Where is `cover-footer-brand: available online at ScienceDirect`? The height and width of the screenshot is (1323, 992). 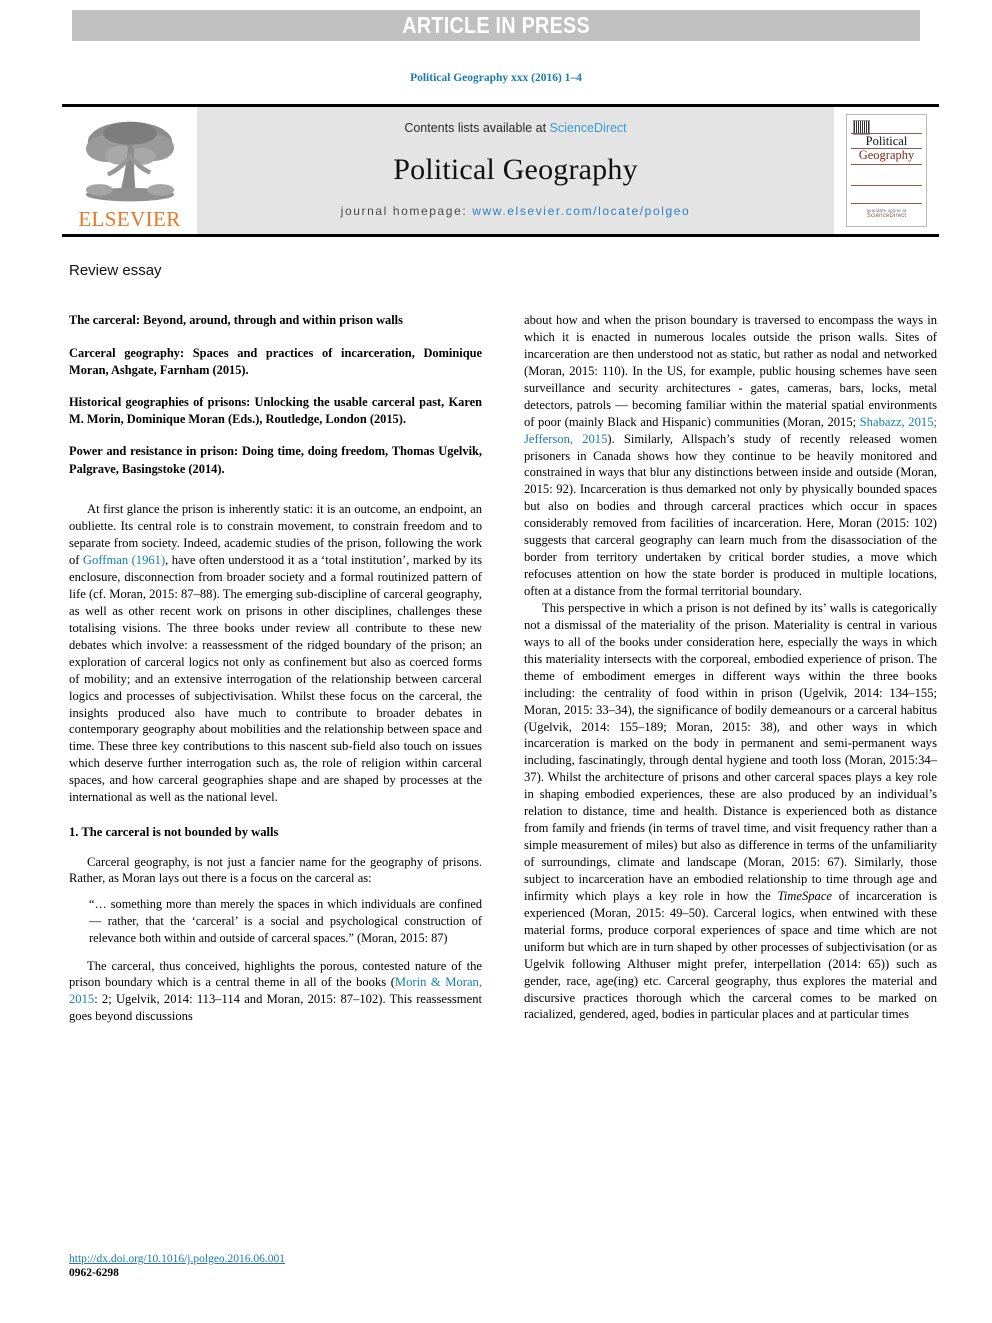
cover-footer-brand: available online at ScienceDirect is located at coordinates (886, 213).